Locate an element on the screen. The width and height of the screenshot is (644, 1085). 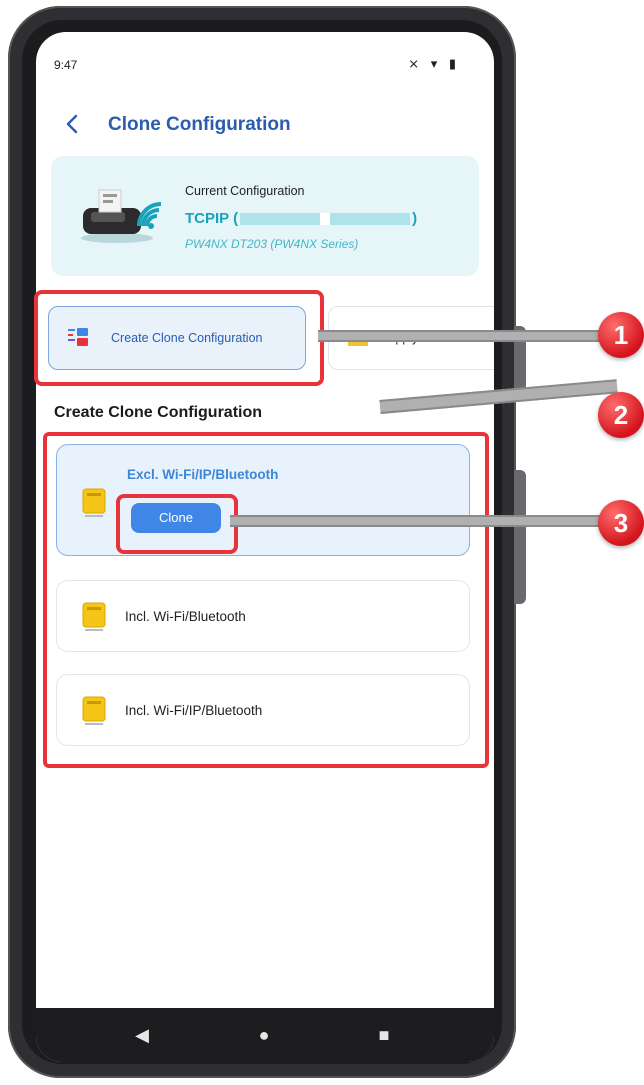
current-configuration-label: Current Configuration is located at coordinates (245, 191).